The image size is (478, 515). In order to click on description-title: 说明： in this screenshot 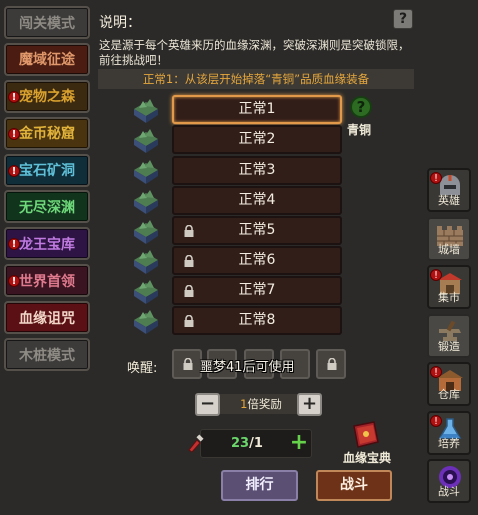, I will do `click(120, 23)`.